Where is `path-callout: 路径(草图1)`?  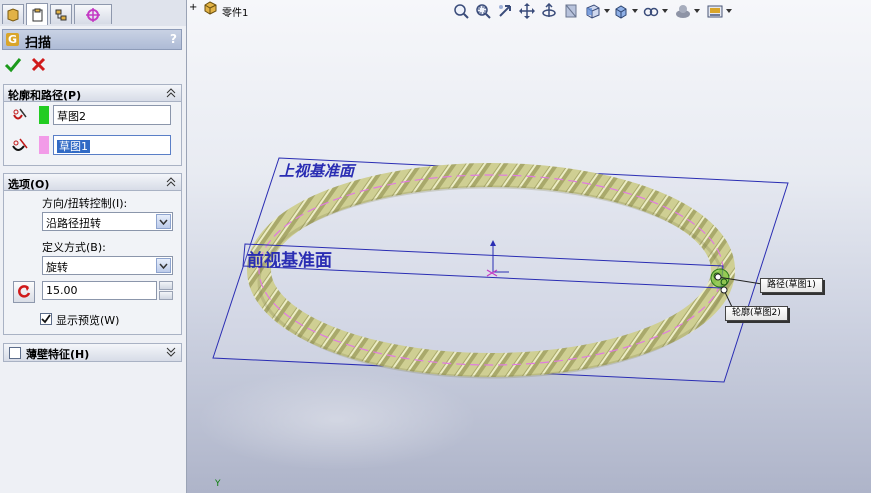
path-callout: 路径(草图1) is located at coordinates (791, 285).